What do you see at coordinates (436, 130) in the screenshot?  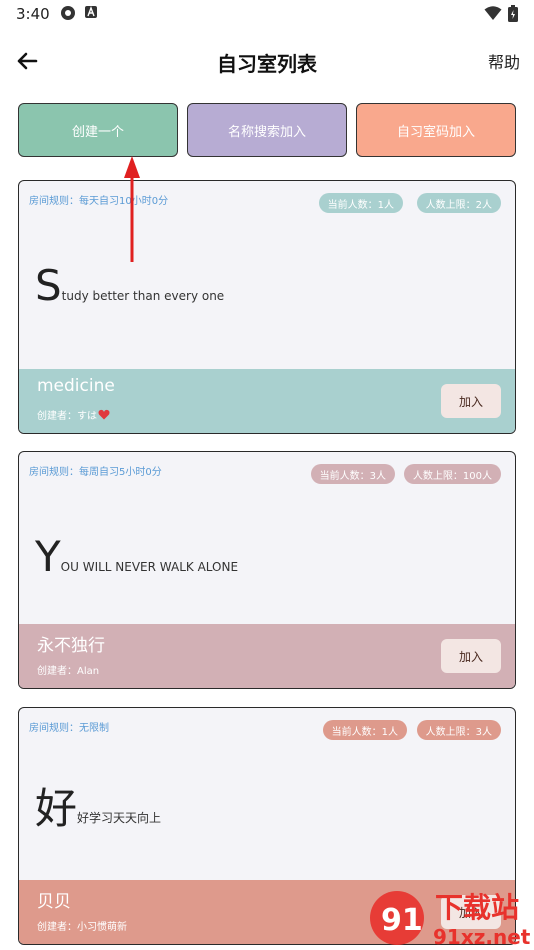 I see `join-by-code-button: 自习室码加入` at bounding box center [436, 130].